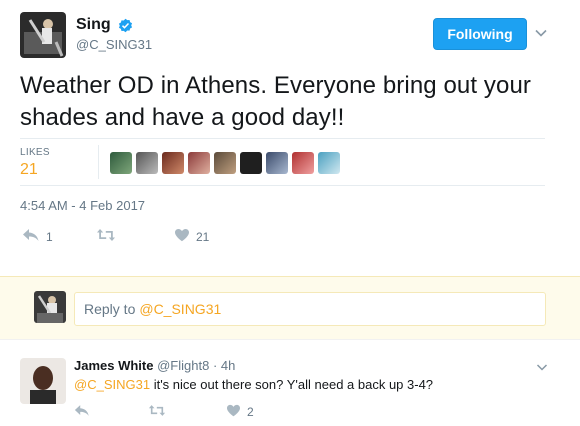 This screenshot has height=426, width=580. What do you see at coordinates (43, 35) in the screenshot?
I see `author-avatar` at bounding box center [43, 35].